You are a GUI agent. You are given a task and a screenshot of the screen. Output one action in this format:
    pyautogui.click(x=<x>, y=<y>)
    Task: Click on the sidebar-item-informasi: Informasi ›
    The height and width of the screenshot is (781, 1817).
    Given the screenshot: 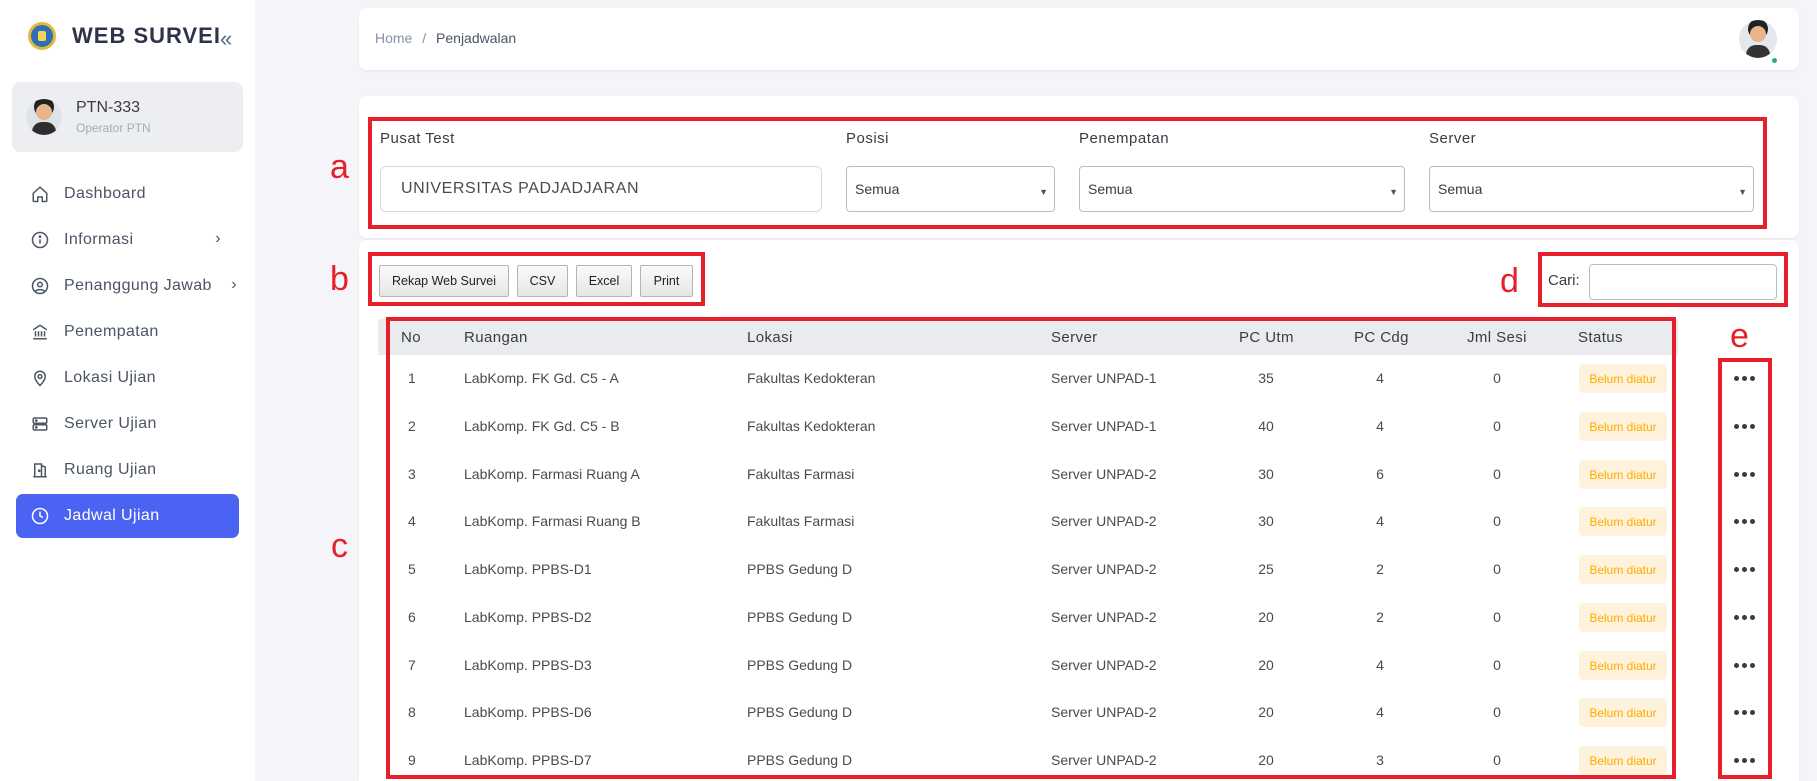 What is the action you would take?
    pyautogui.click(x=127, y=240)
    